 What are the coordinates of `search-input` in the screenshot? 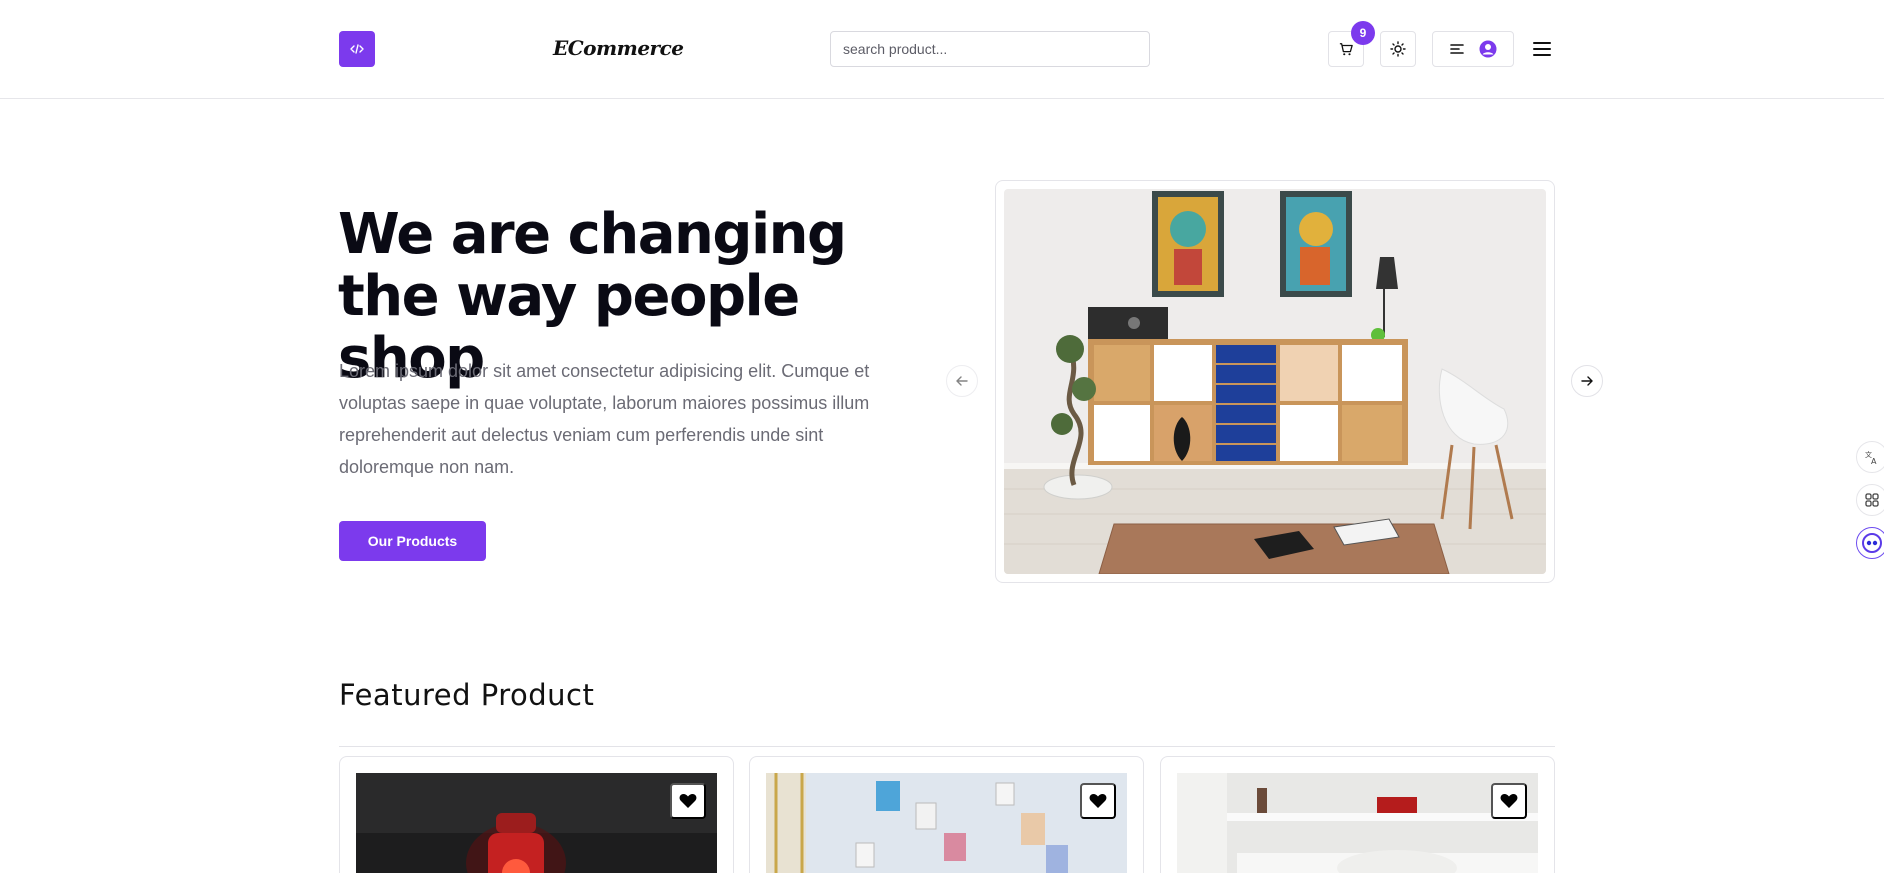 It's located at (990, 49).